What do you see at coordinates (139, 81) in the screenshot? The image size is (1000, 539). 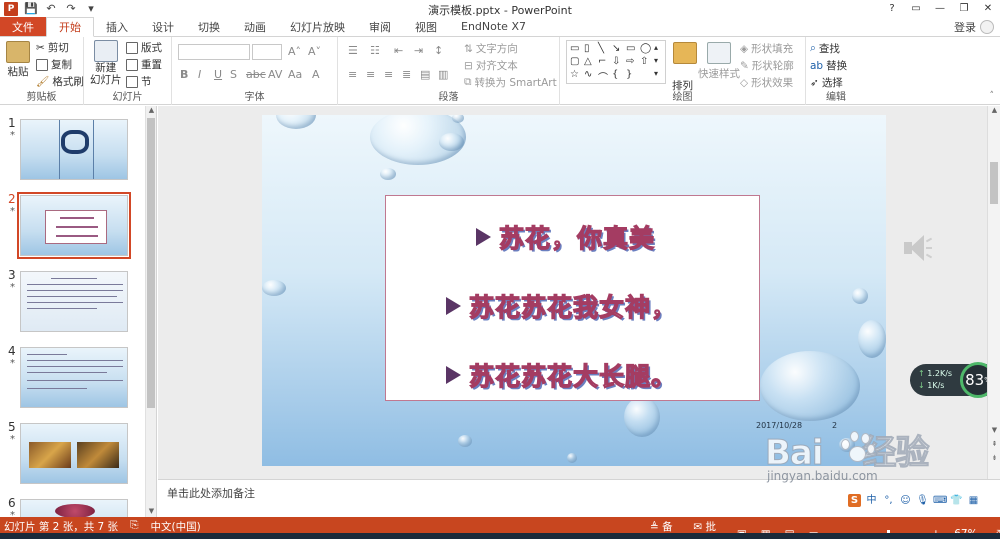 I see `section-button: 节` at bounding box center [139, 81].